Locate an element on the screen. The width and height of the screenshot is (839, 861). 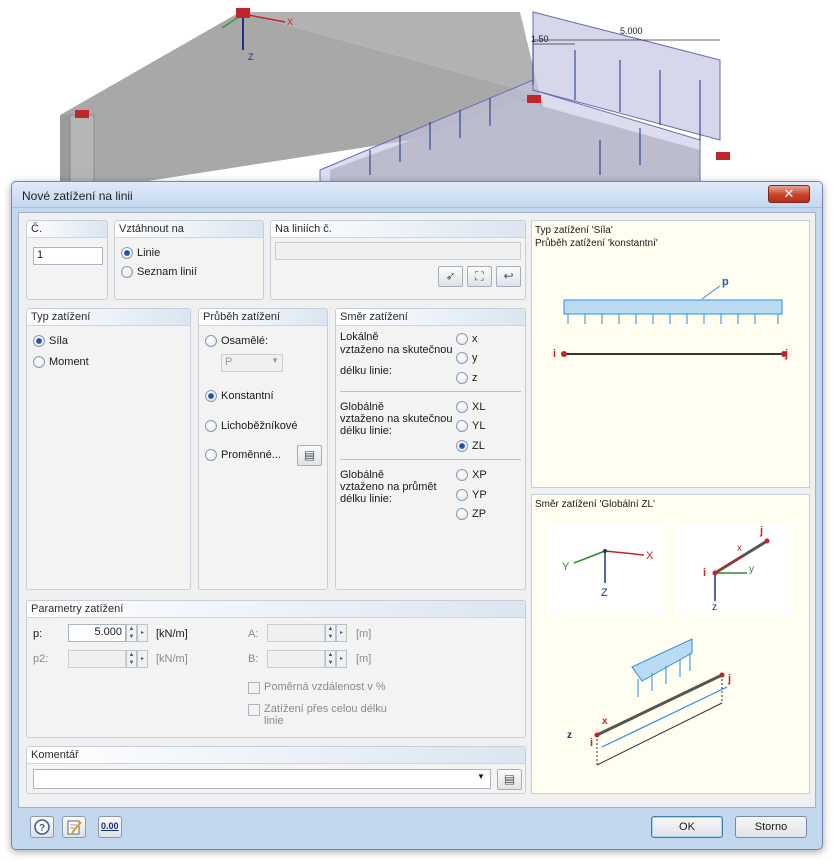
pick-line-icon: ➶ is located at coordinates (450, 276).